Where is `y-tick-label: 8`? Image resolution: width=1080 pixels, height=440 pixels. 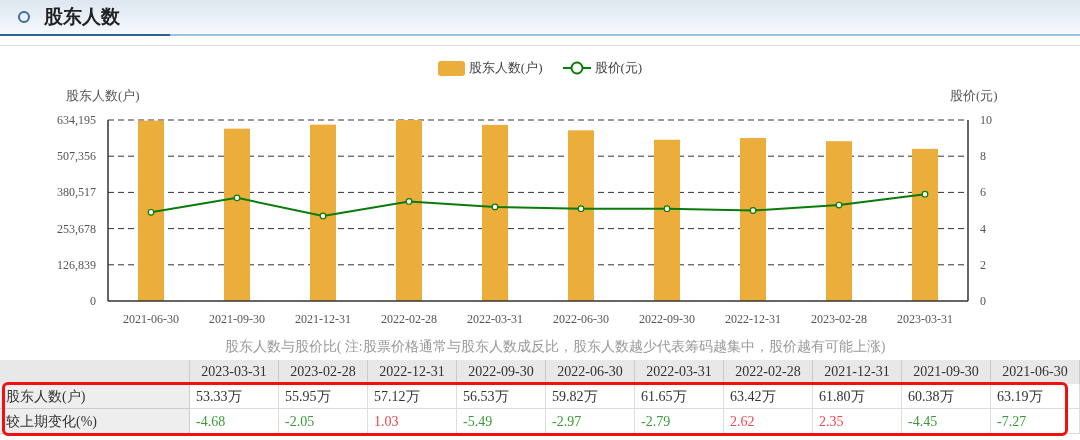
y-tick-label: 8 is located at coordinates (983, 156).